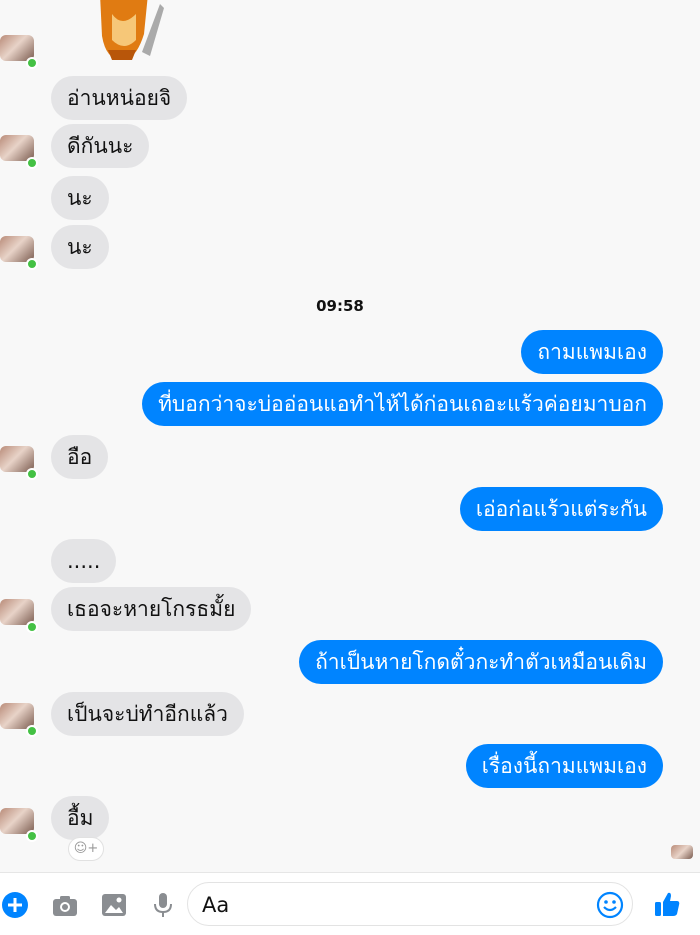  What do you see at coordinates (340, 306) in the screenshot?
I see `message-timestamp: 09:58` at bounding box center [340, 306].